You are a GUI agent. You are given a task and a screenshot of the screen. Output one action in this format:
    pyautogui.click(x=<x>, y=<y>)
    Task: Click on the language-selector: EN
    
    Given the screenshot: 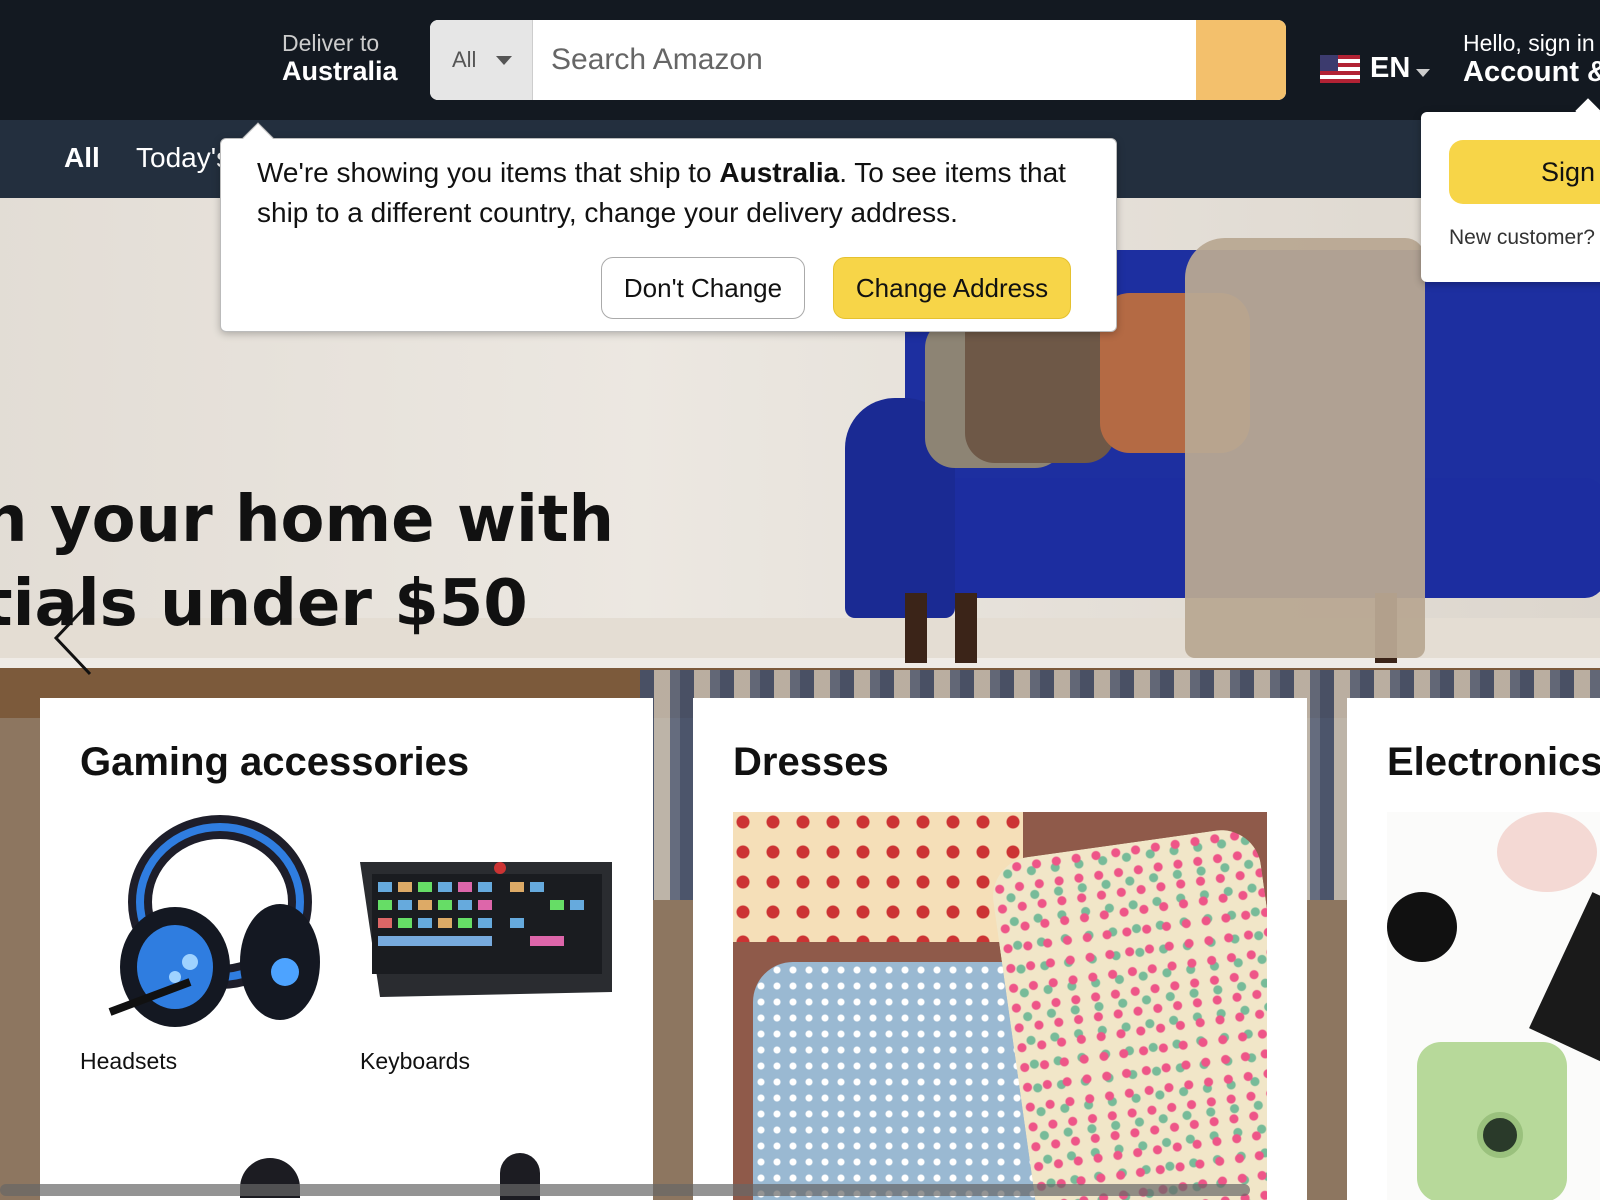 What is the action you would take?
    pyautogui.click(x=1375, y=68)
    